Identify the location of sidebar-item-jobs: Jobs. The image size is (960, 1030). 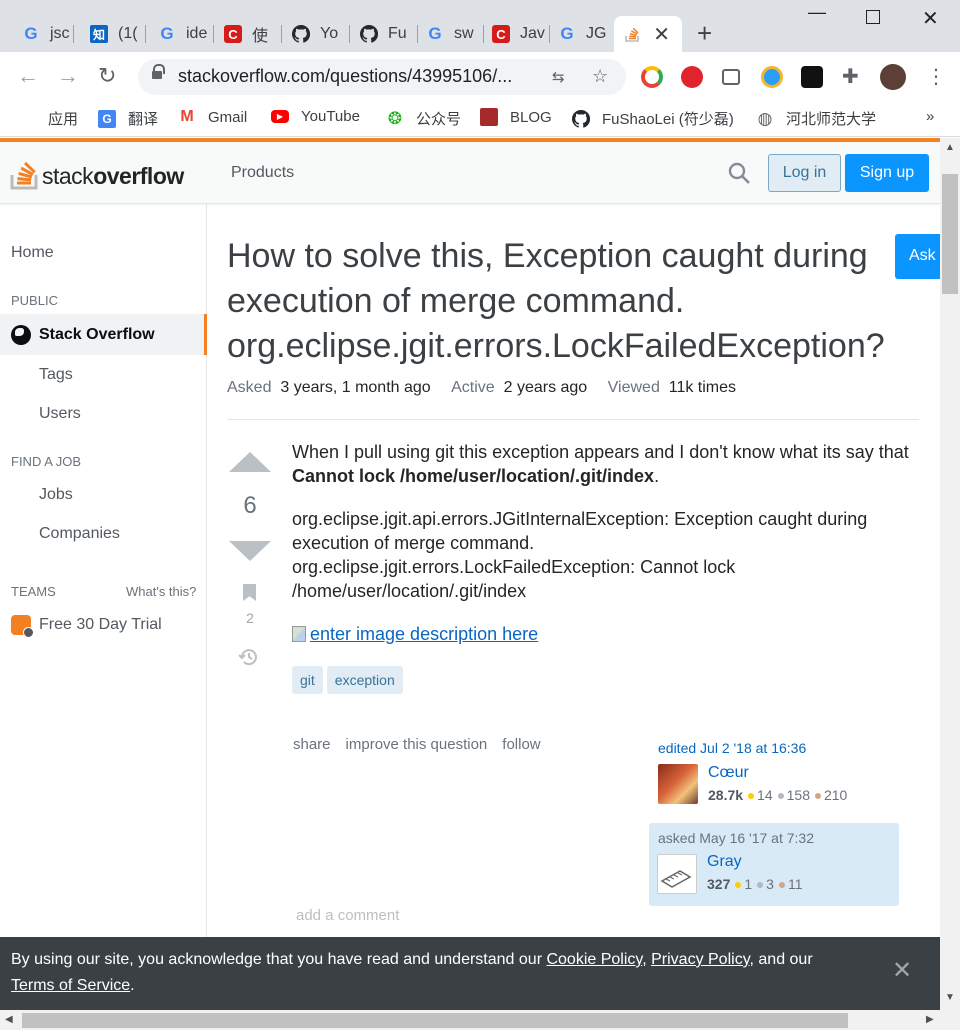
(56, 495).